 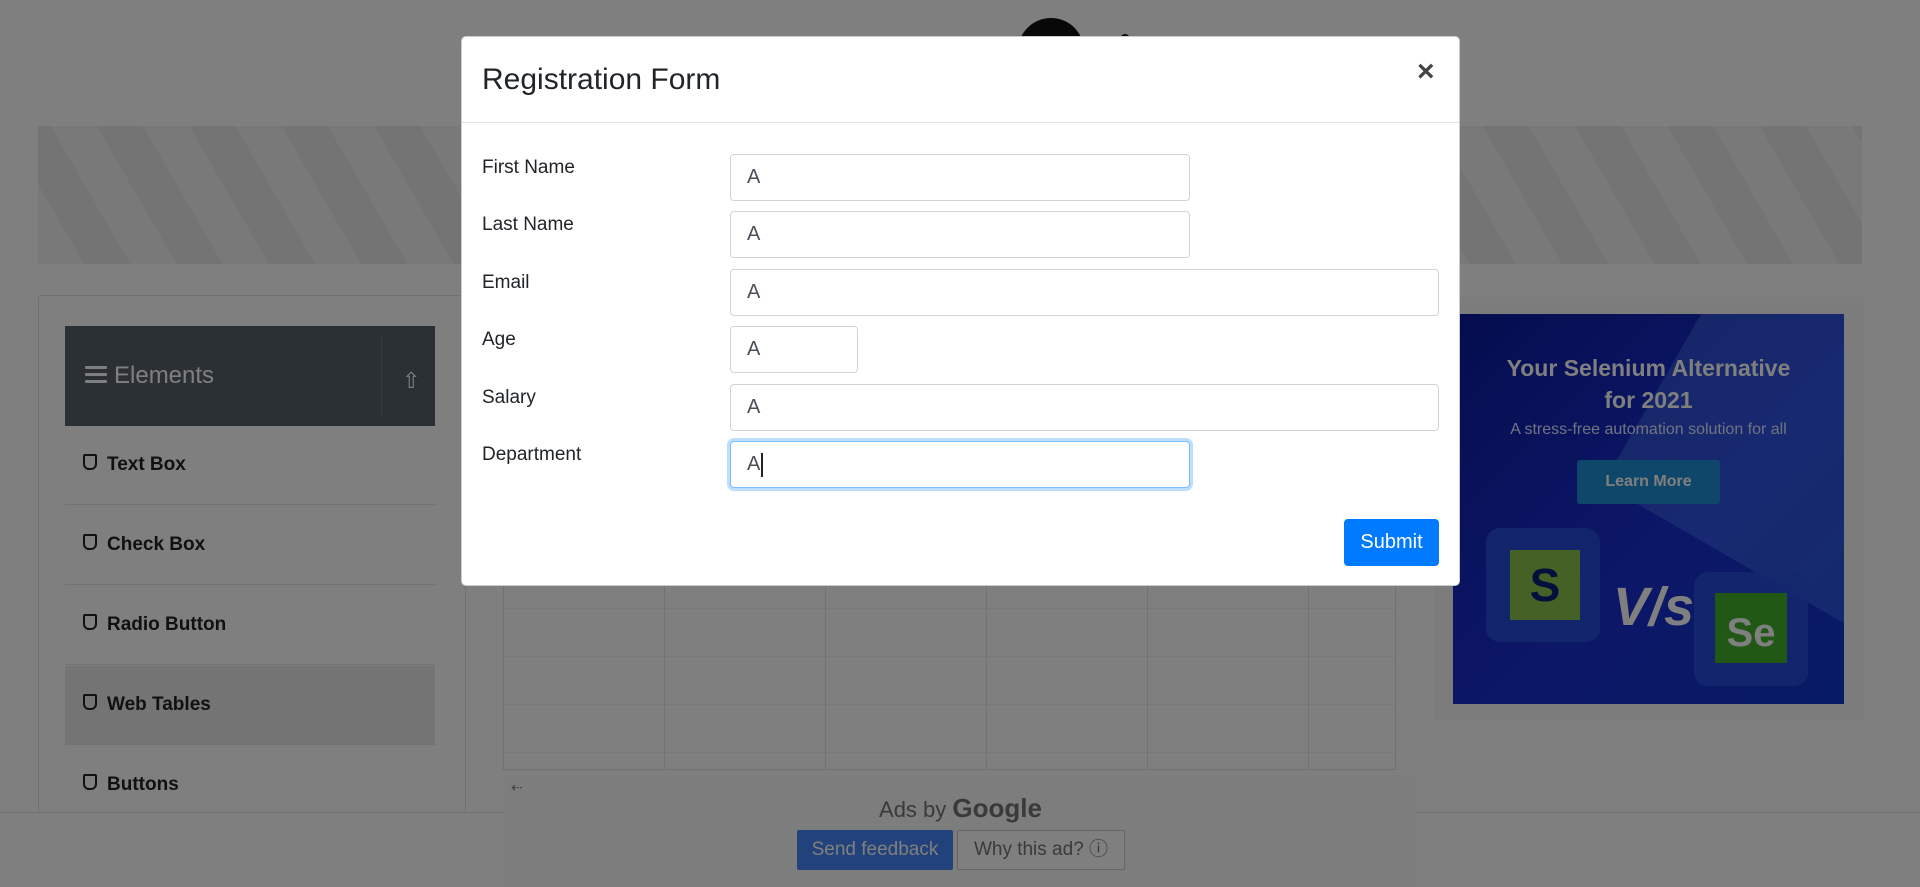 What do you see at coordinates (509, 397) in the screenshot?
I see `salary-label: Salary` at bounding box center [509, 397].